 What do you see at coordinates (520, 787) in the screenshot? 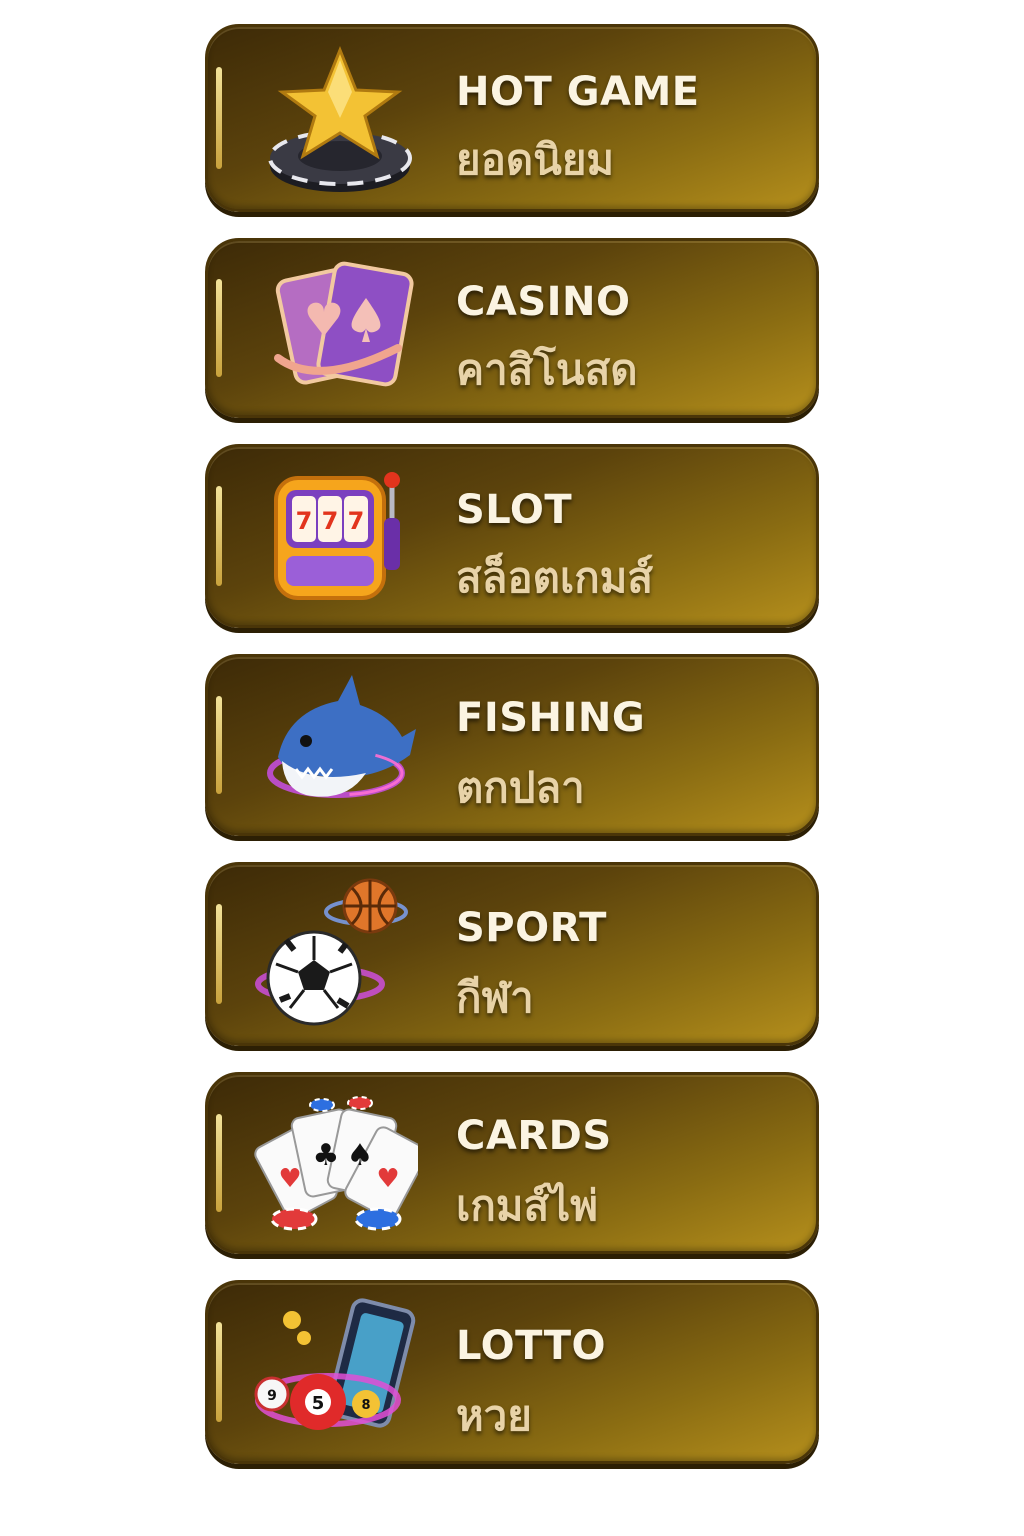
I see `button-subtitle: ตกปลา` at bounding box center [520, 787].